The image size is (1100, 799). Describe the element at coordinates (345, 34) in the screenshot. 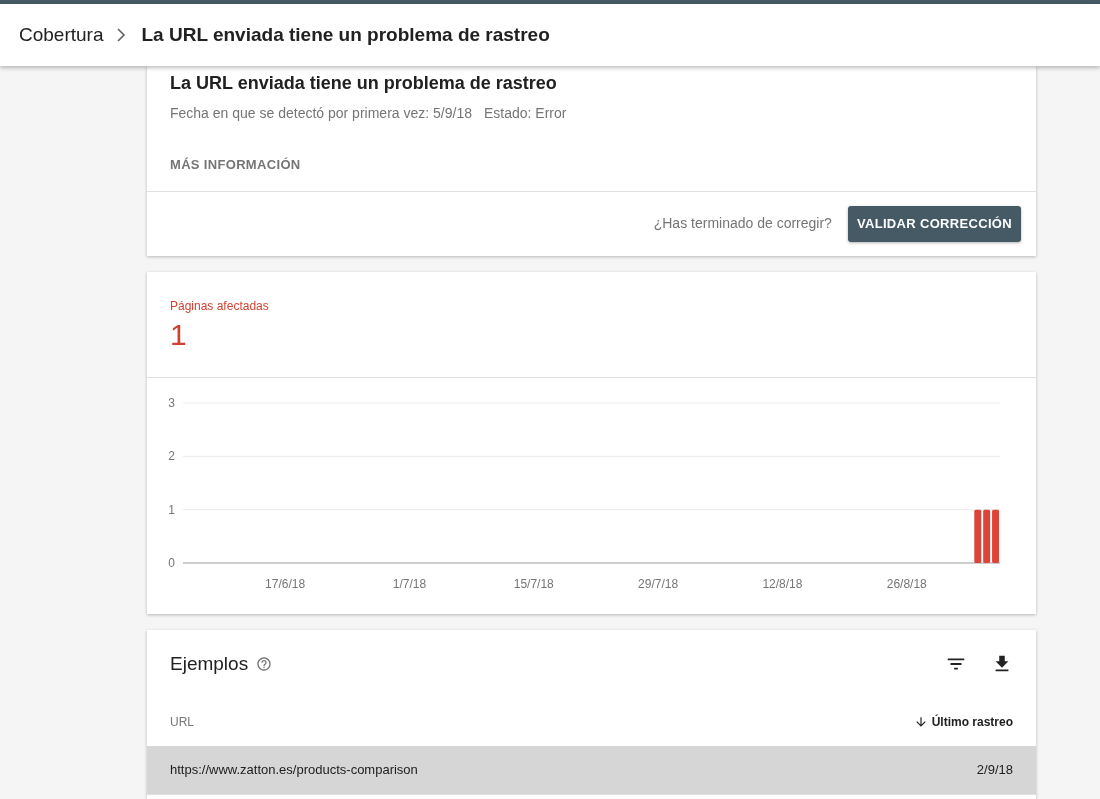

I see `page-title: La URL enviada tiene un problema de rastreo` at that location.